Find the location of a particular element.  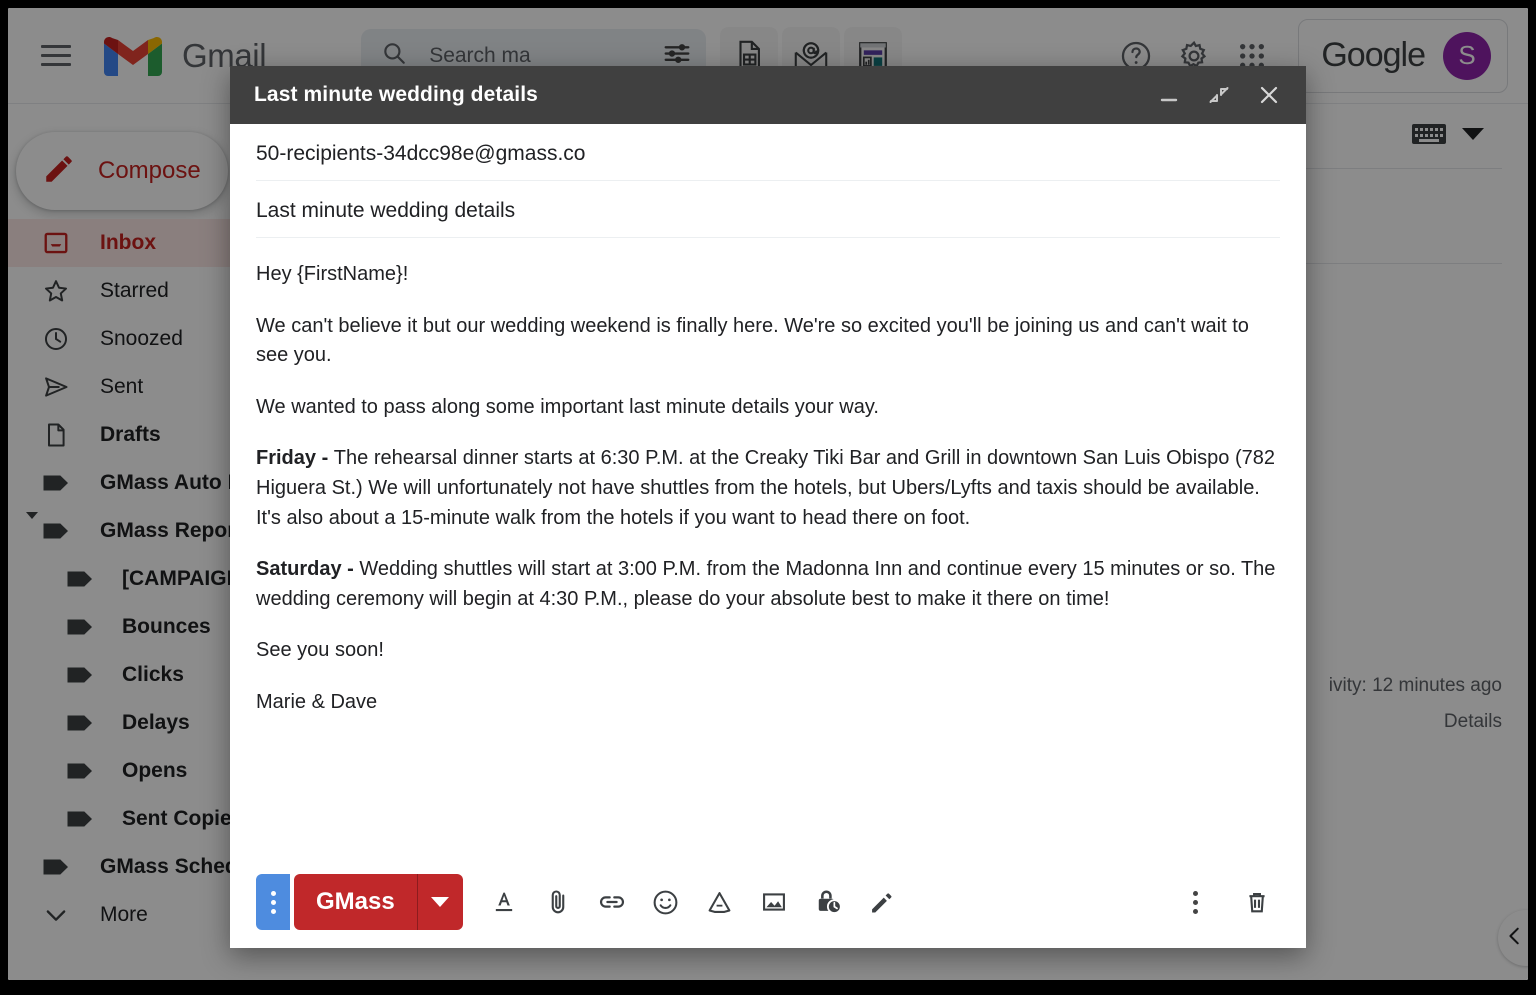

compose-window-controls is located at coordinates (1219, 95).